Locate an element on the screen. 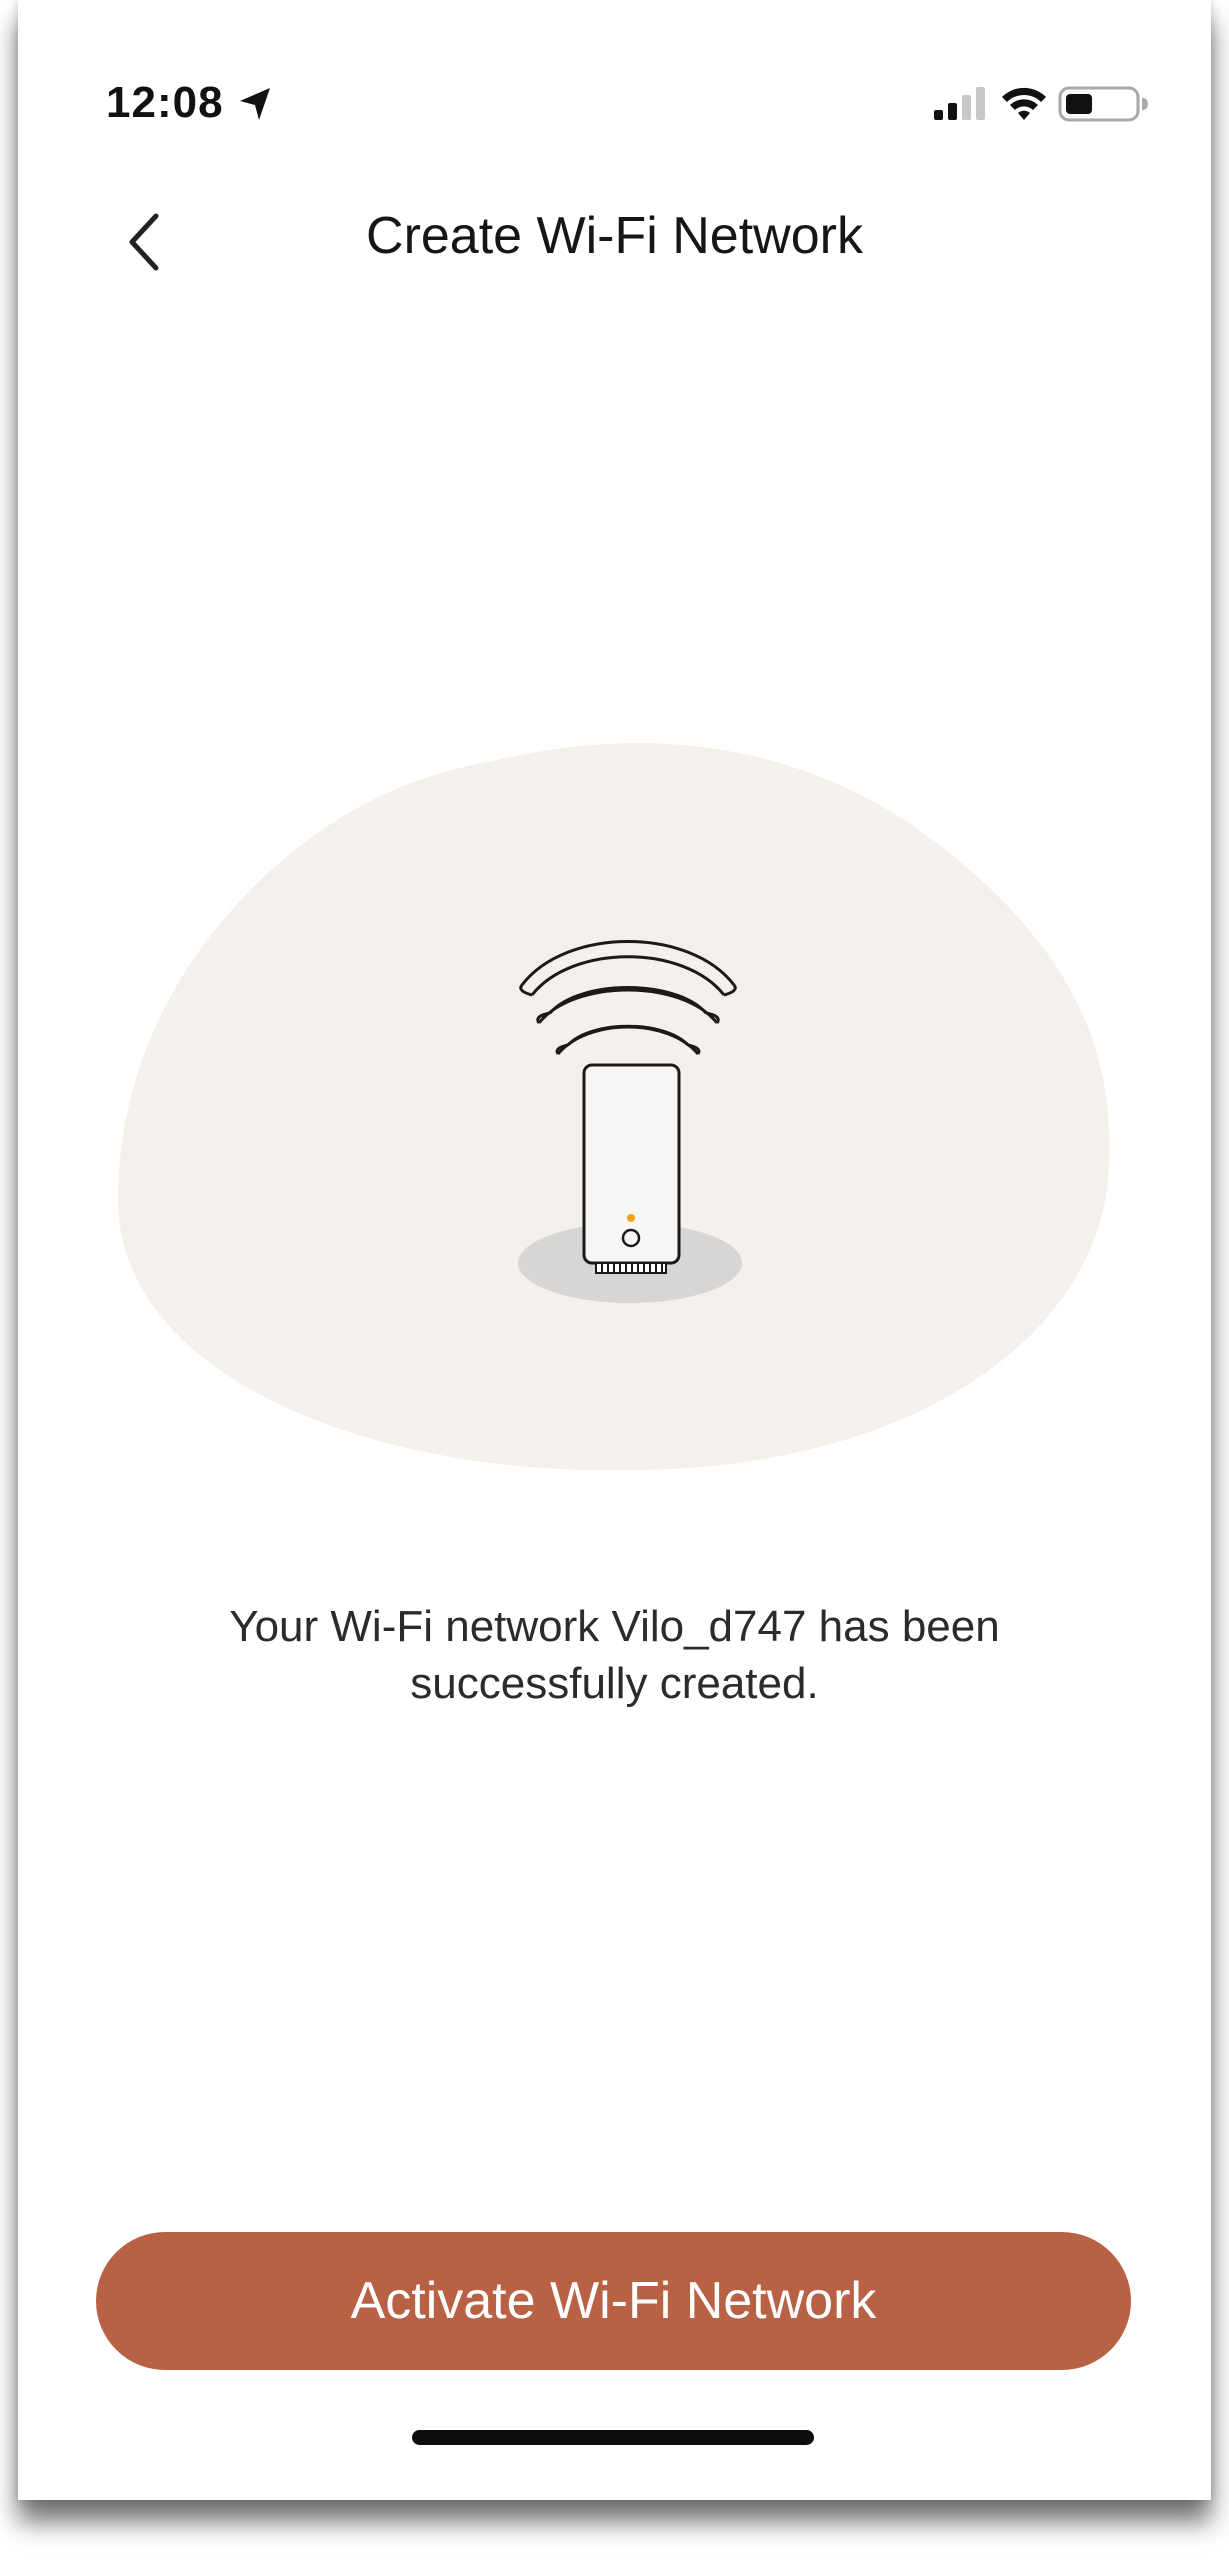  status-time: 12:08 is located at coordinates (165, 102).